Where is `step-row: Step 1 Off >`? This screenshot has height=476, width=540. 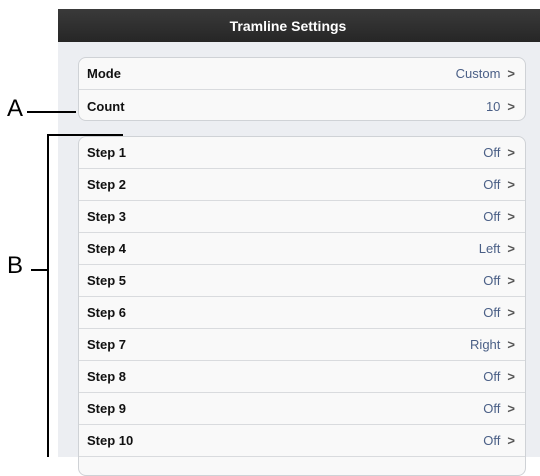 step-row: Step 1 Off > is located at coordinates (302, 153).